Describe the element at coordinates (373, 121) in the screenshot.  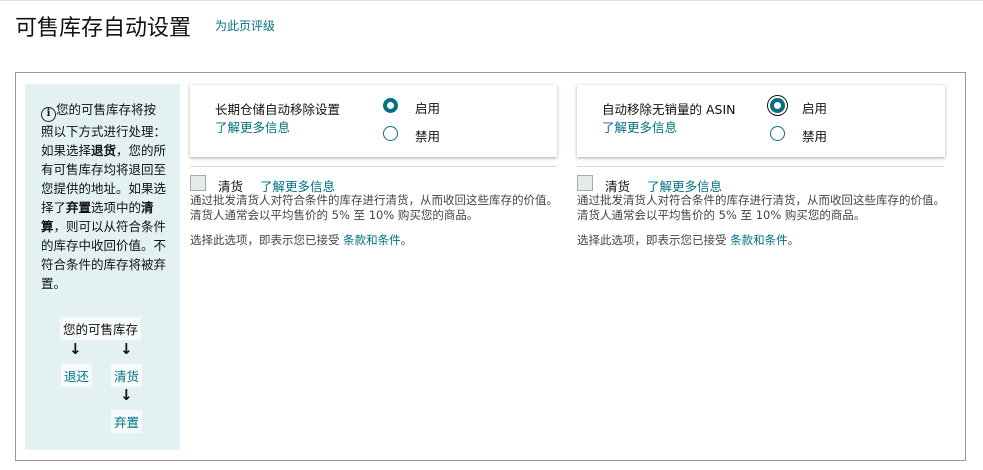
I see `long-term-storage-card: 长期仓储自动移除设置 了解更多信息 启用 禁用` at that location.